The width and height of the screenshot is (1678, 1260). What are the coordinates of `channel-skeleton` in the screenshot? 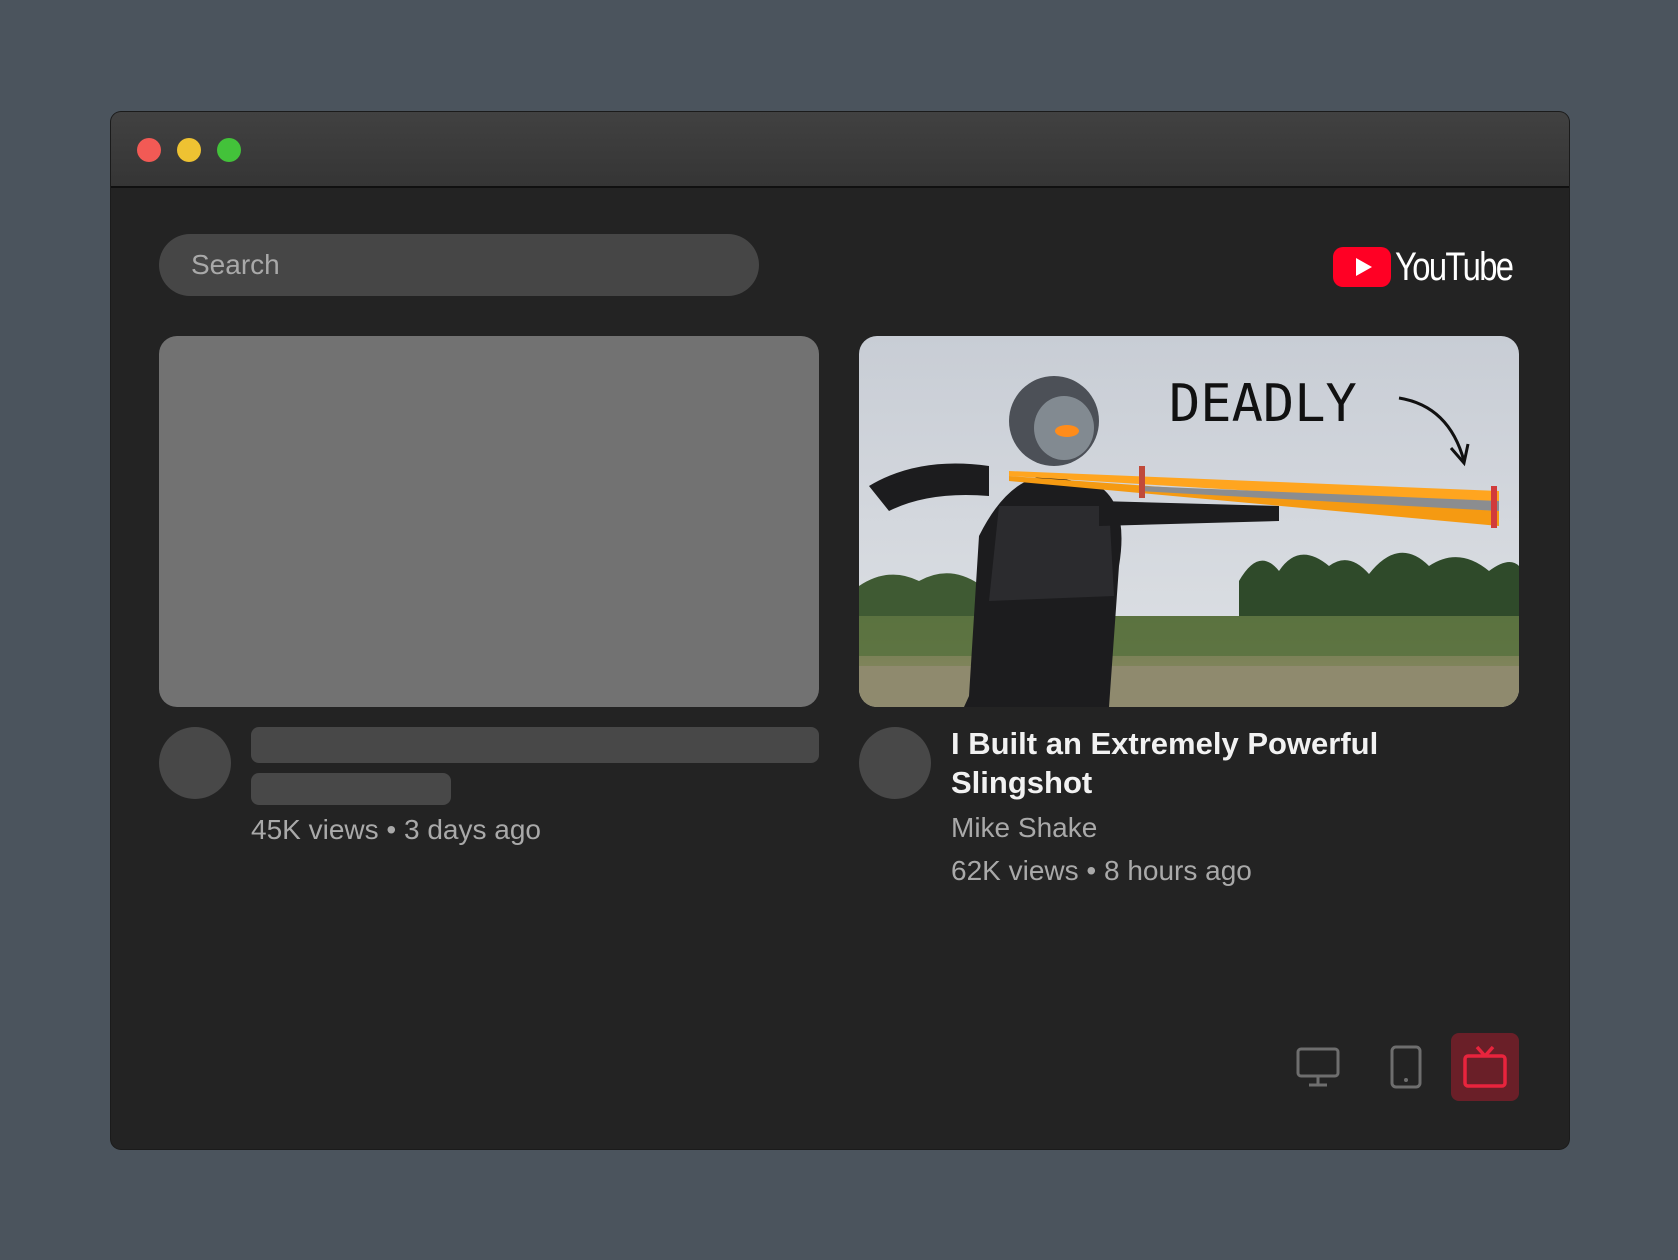 It's located at (351, 789).